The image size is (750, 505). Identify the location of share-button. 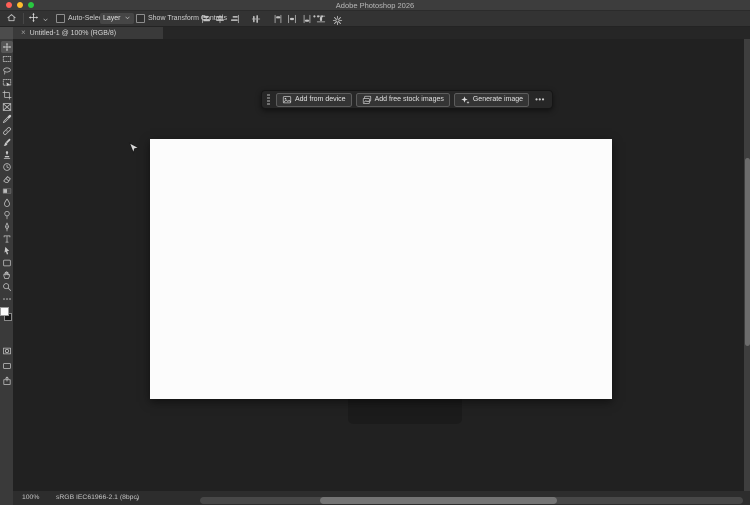
(7, 381).